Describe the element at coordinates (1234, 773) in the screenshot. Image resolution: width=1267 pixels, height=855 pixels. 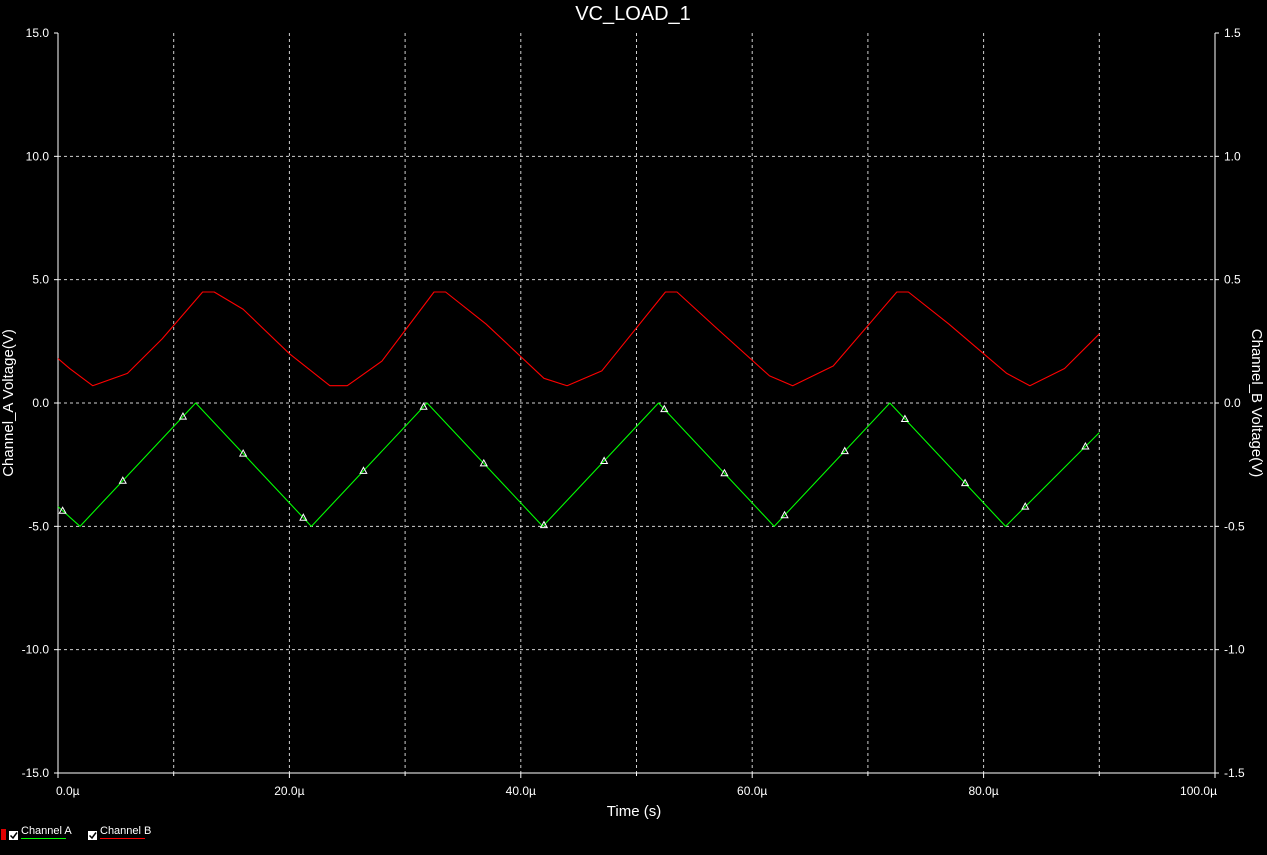
I see `y-tick-label-right: -1.5` at that location.